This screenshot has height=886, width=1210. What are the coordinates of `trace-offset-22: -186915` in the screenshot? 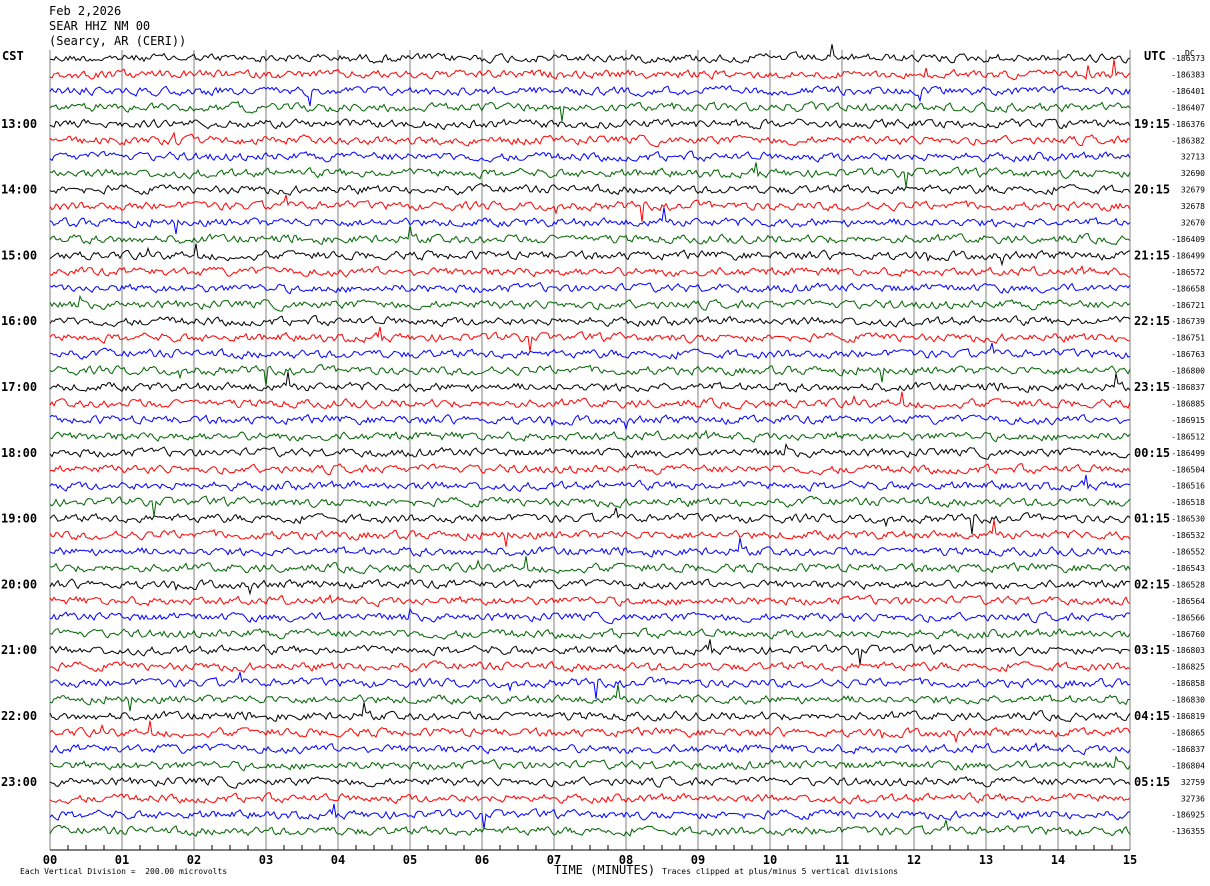 It's located at (1188, 420).